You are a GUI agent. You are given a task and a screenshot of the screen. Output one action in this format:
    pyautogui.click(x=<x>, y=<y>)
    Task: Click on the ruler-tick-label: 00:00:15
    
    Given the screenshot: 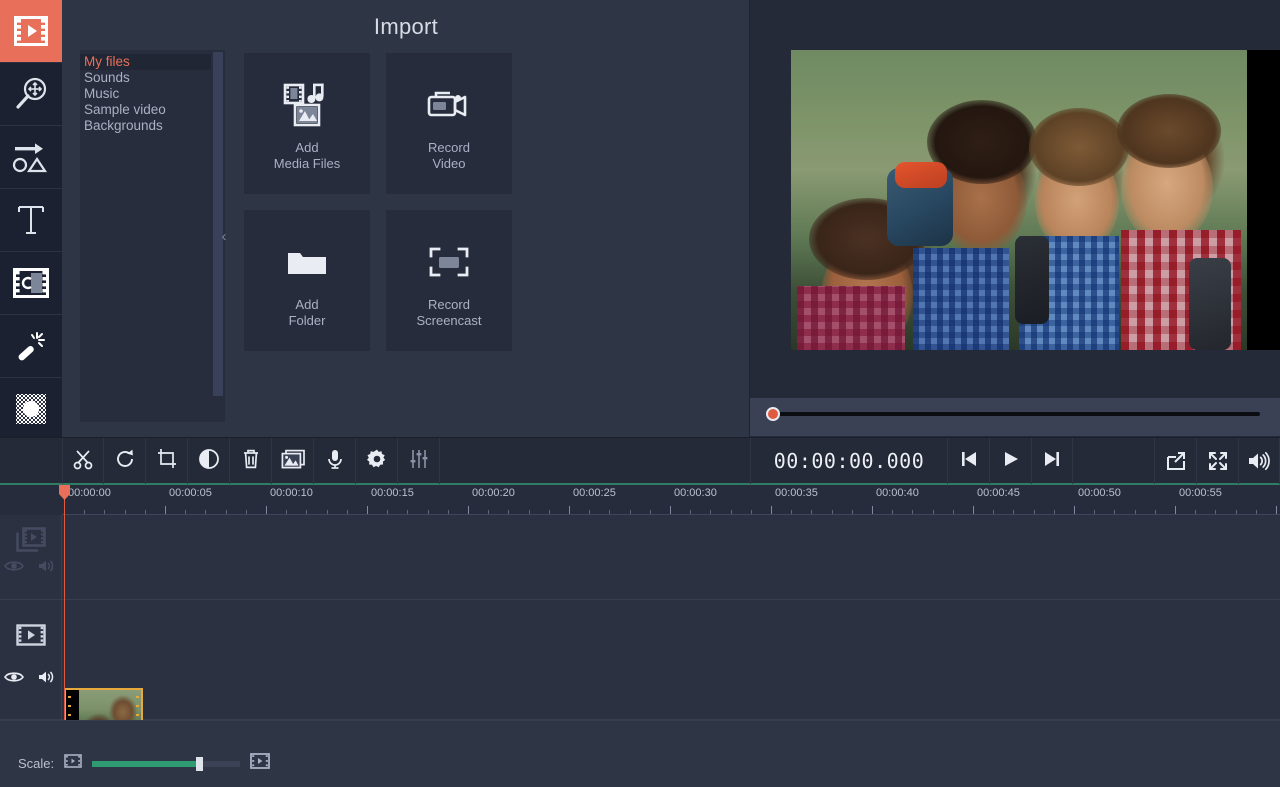 What is the action you would take?
    pyautogui.click(x=392, y=493)
    